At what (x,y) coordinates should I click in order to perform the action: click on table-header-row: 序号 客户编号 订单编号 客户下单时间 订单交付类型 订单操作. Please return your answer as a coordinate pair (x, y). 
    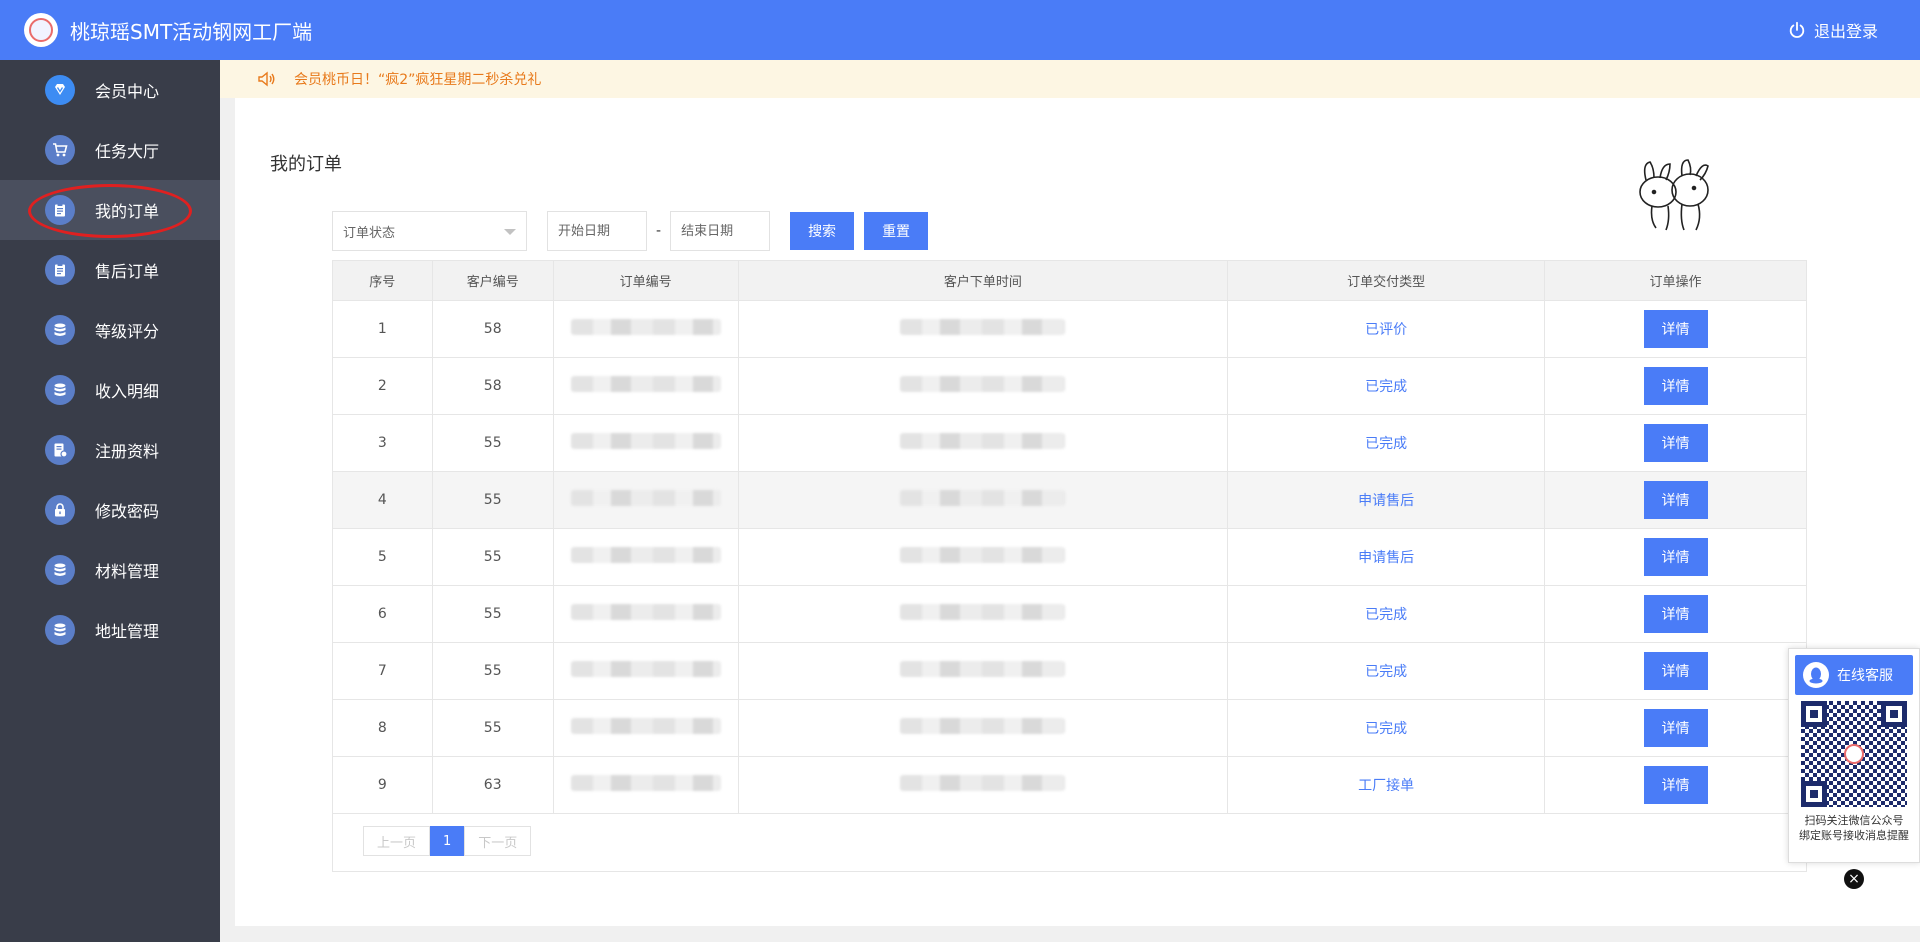
    Looking at the image, I should click on (1070, 281).